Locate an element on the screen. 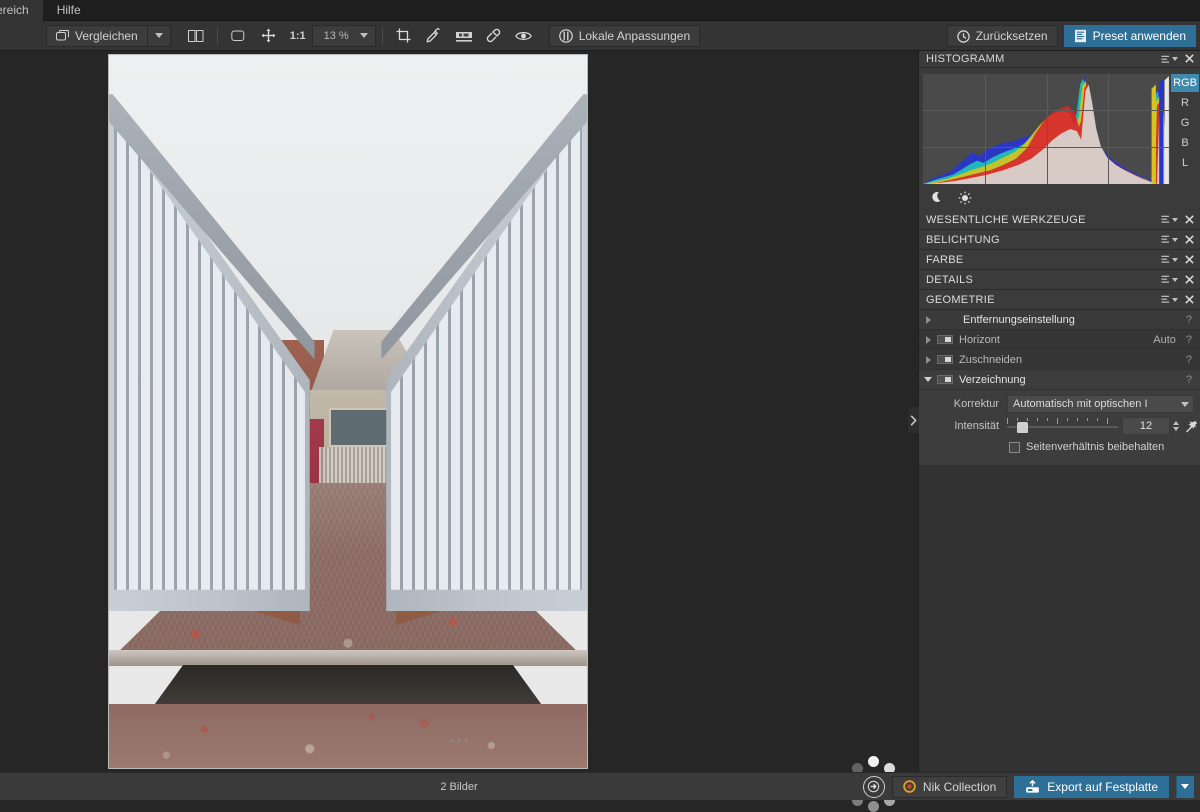  fullscreen-button is located at coordinates (873, 786).